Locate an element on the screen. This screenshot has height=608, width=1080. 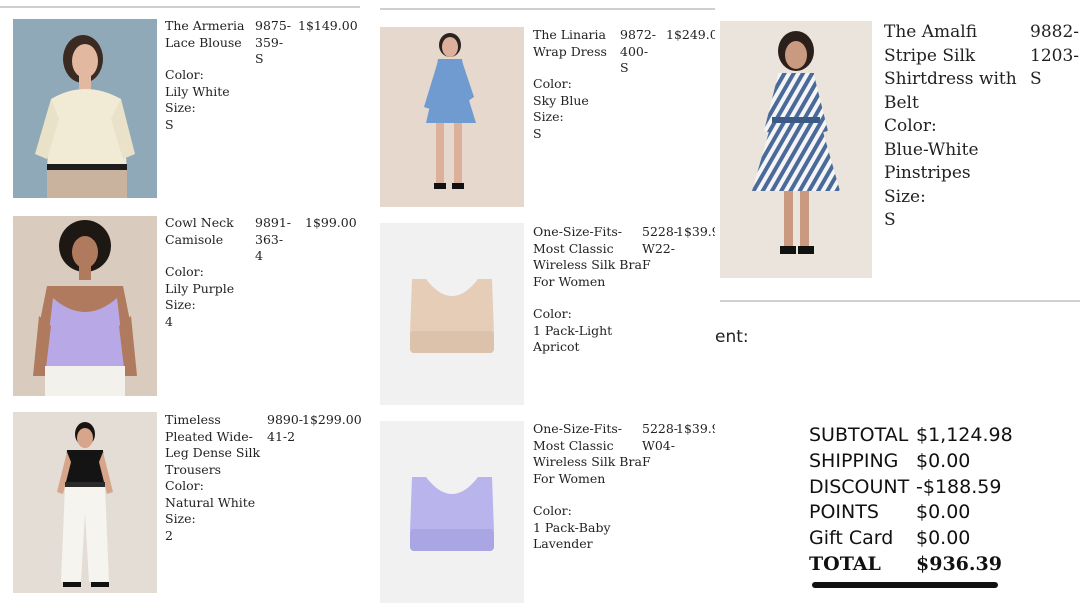
divider is located at coordinates (900, 301).